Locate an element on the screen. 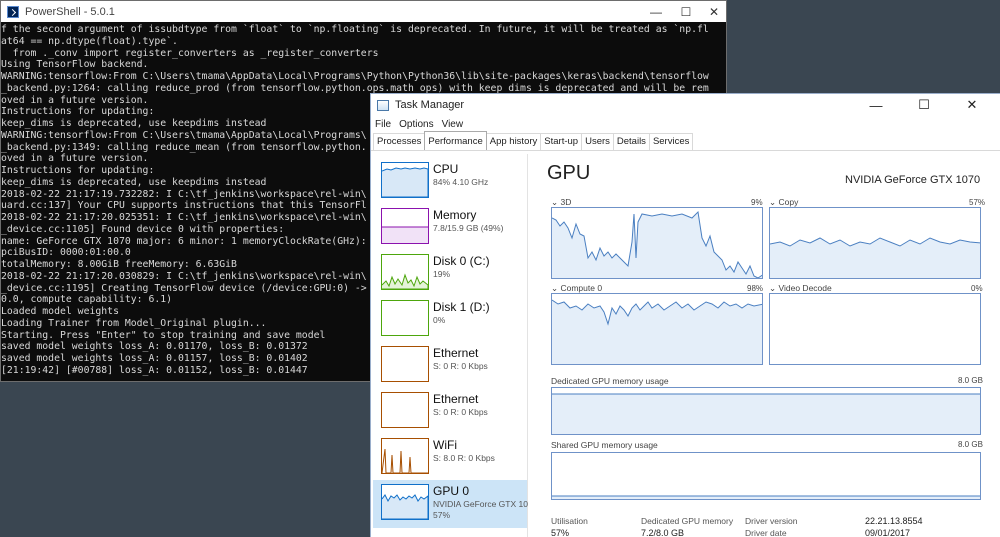 The width and height of the screenshot is (1000, 537). console-line: at64 == np.dtype(float).type`. is located at coordinates (89, 41).